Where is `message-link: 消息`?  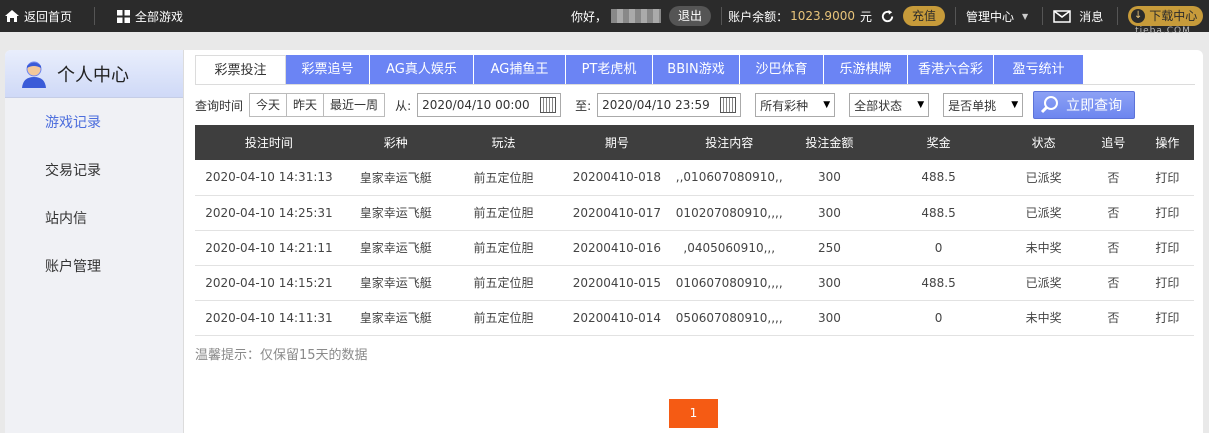 message-link: 消息 is located at coordinates (1078, 16).